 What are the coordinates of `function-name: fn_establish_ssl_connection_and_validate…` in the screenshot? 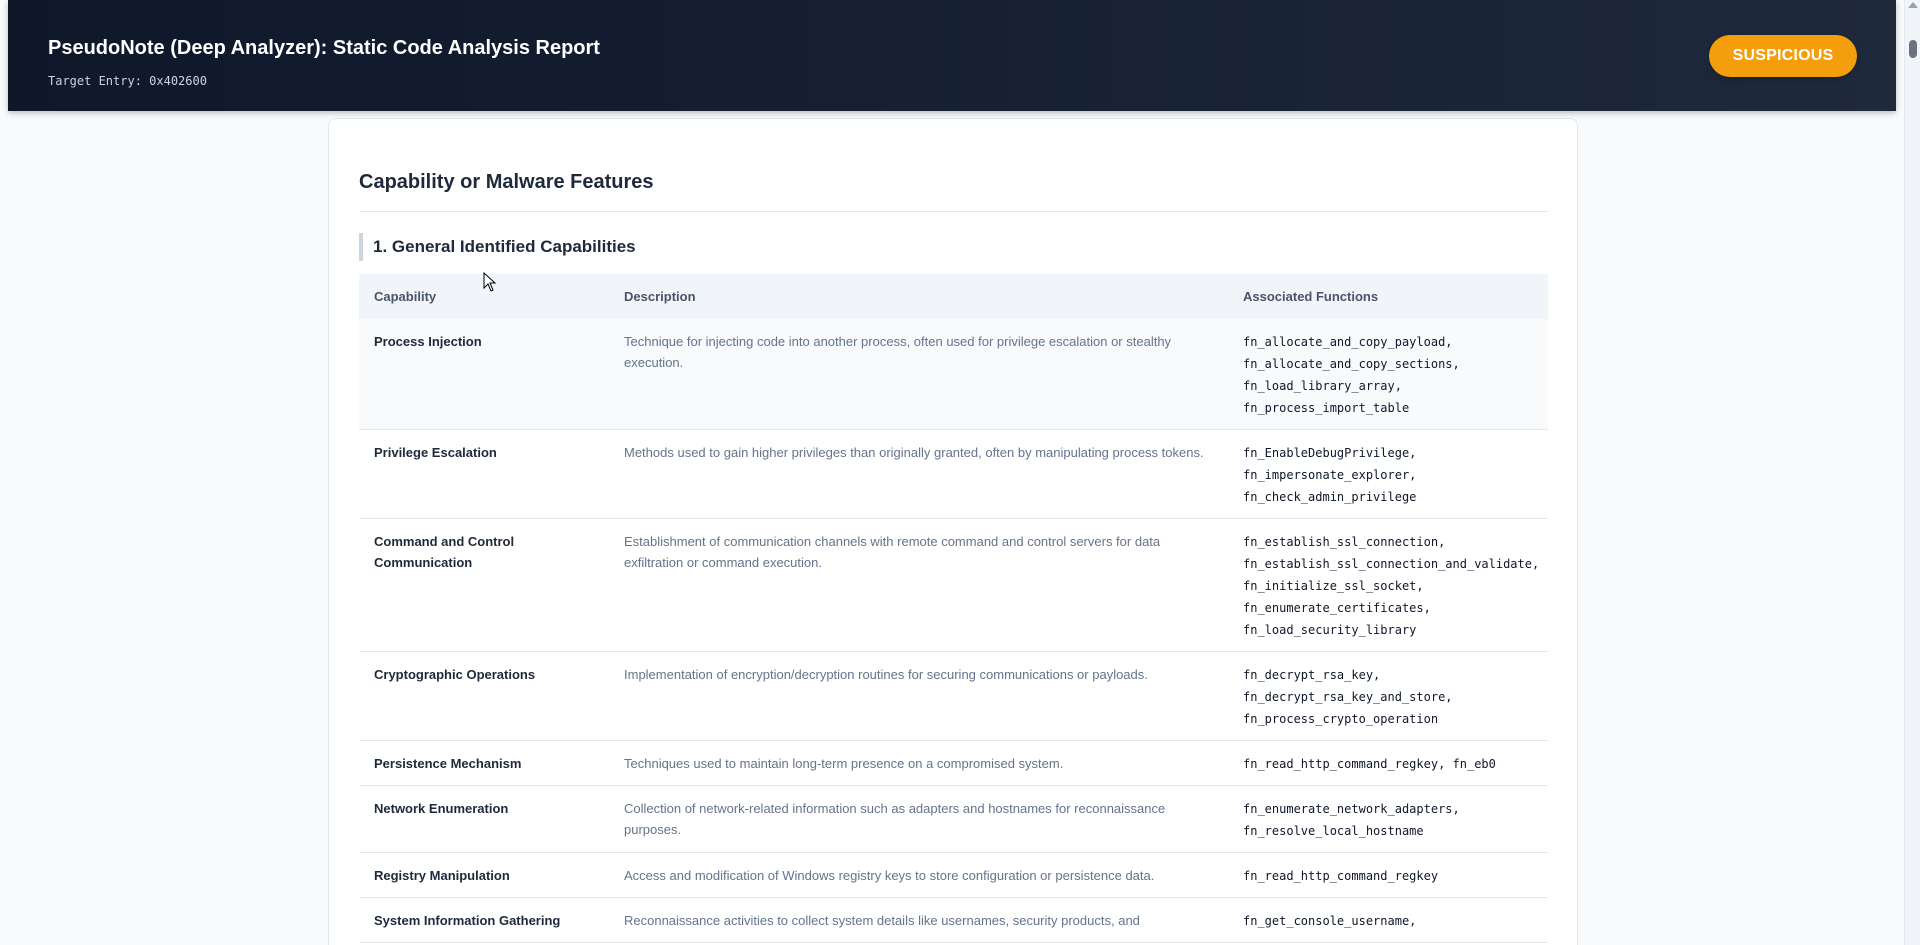 It's located at (1391, 564).